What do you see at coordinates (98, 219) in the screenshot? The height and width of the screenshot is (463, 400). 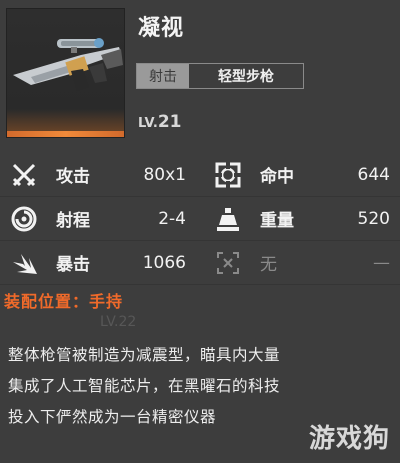 I see `stat-range: 射程 2-4` at bounding box center [98, 219].